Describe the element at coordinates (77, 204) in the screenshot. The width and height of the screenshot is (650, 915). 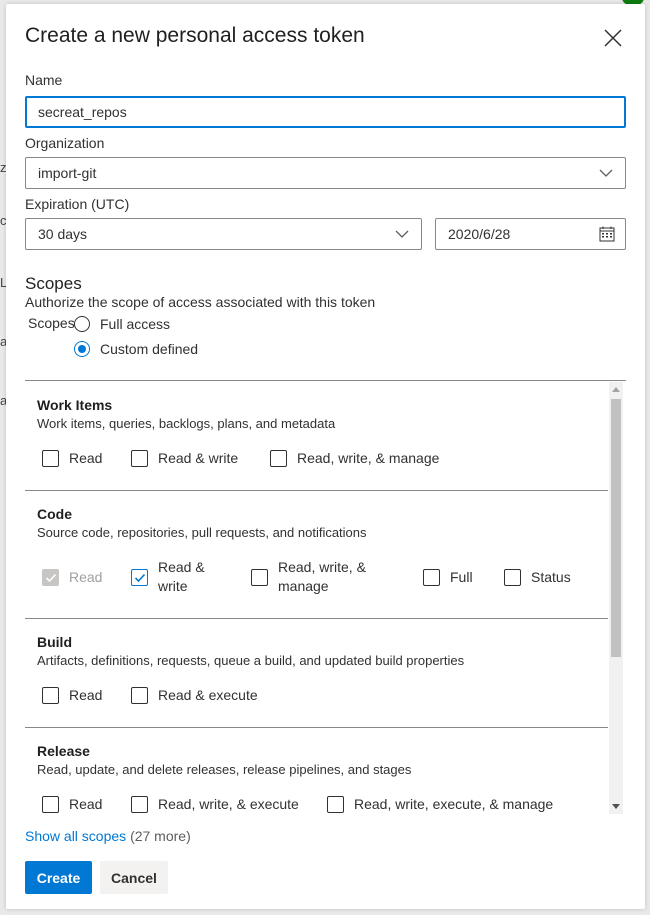
I see `expiration-label: Expiration (UTC)` at that location.